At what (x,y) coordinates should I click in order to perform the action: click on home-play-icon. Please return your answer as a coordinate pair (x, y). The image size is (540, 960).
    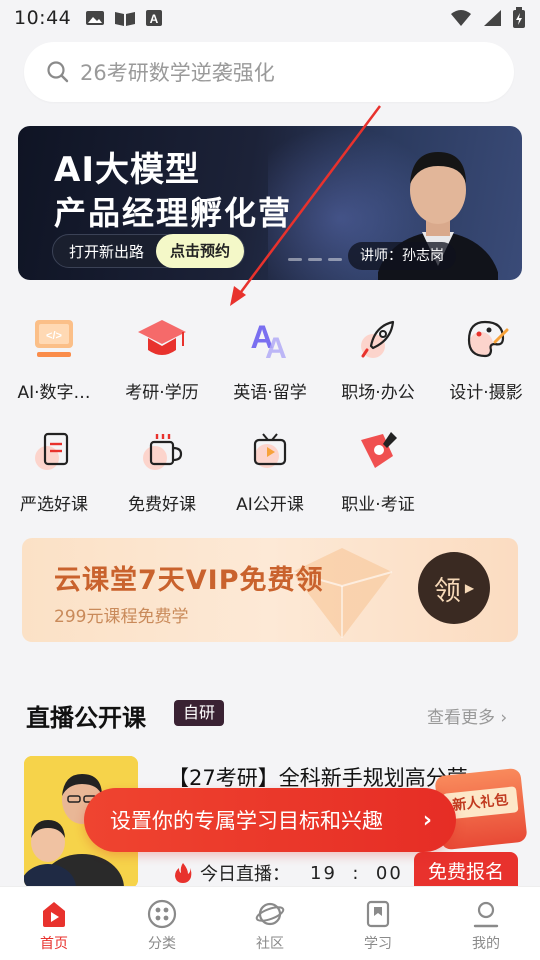
    Looking at the image, I should click on (54, 914).